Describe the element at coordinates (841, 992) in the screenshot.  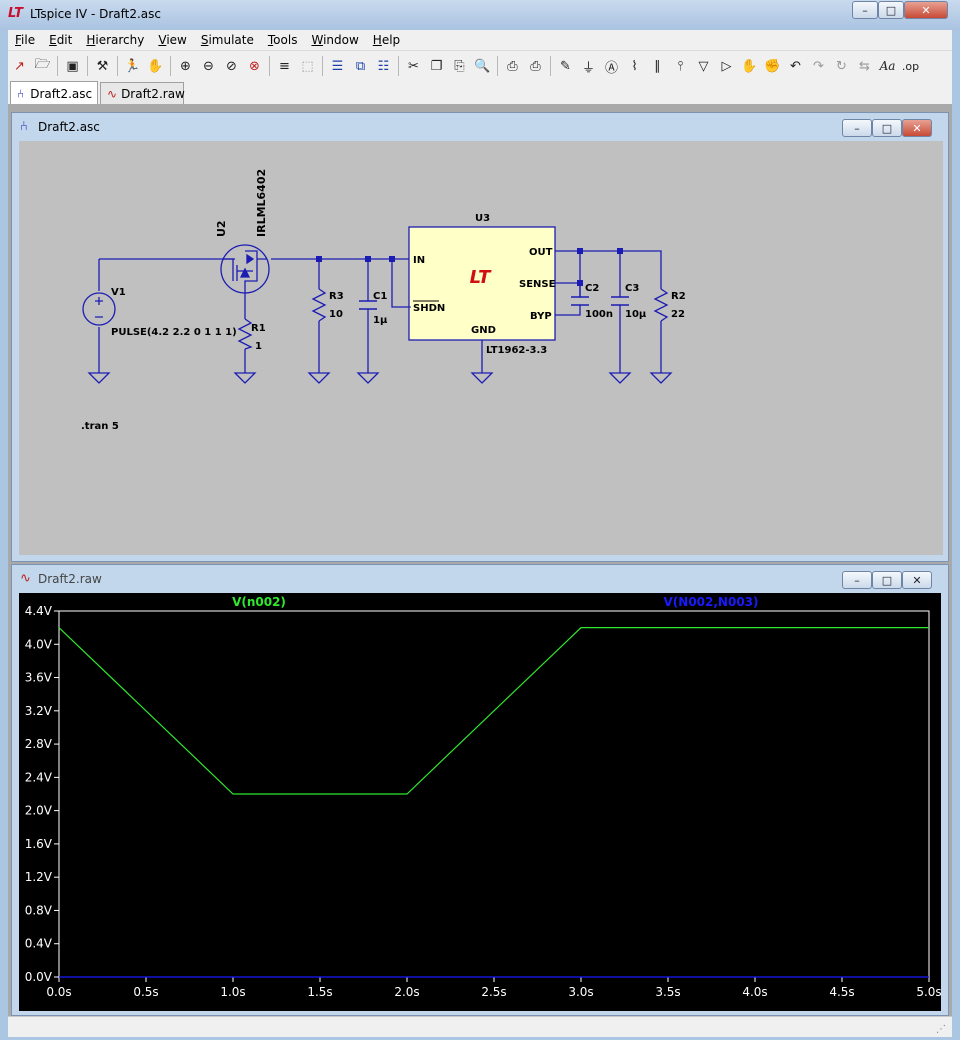
I see `x-tick-label: 4.5s` at that location.